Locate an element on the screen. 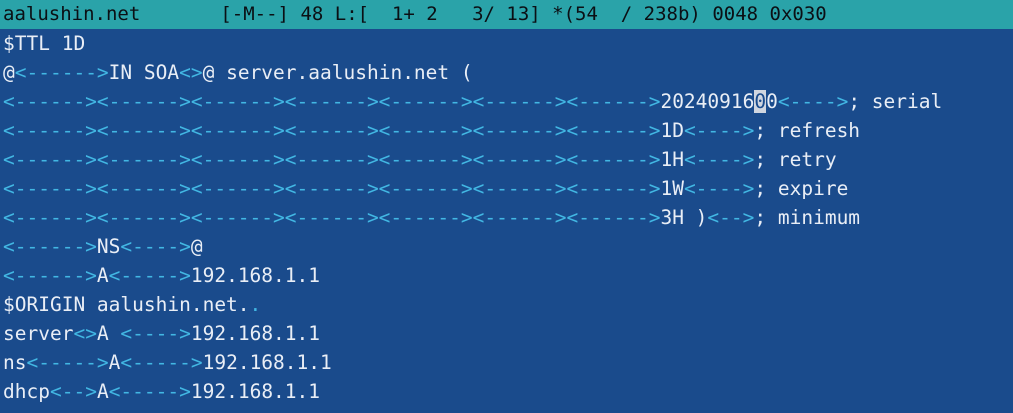  line-text: ; retry is located at coordinates (795, 159).